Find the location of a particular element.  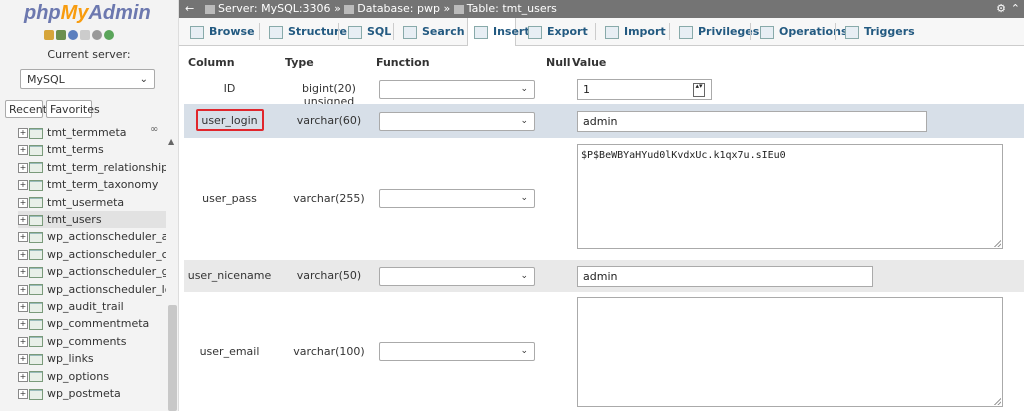

breadcrumb-server: Server: MySQL:3306 is located at coordinates (274, 8).